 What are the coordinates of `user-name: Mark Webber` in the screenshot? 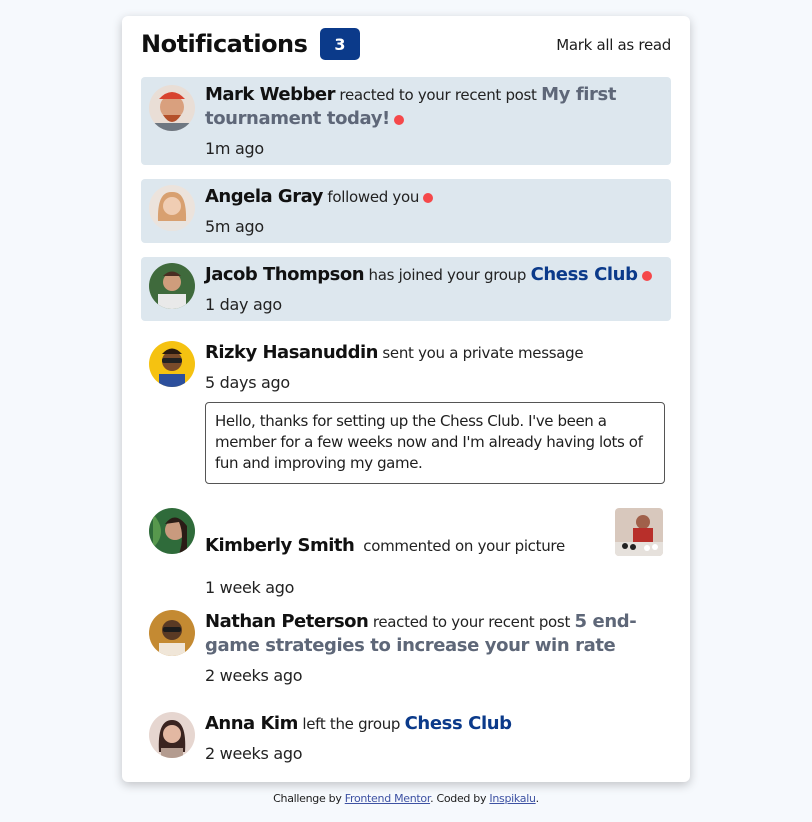 It's located at (270, 94).